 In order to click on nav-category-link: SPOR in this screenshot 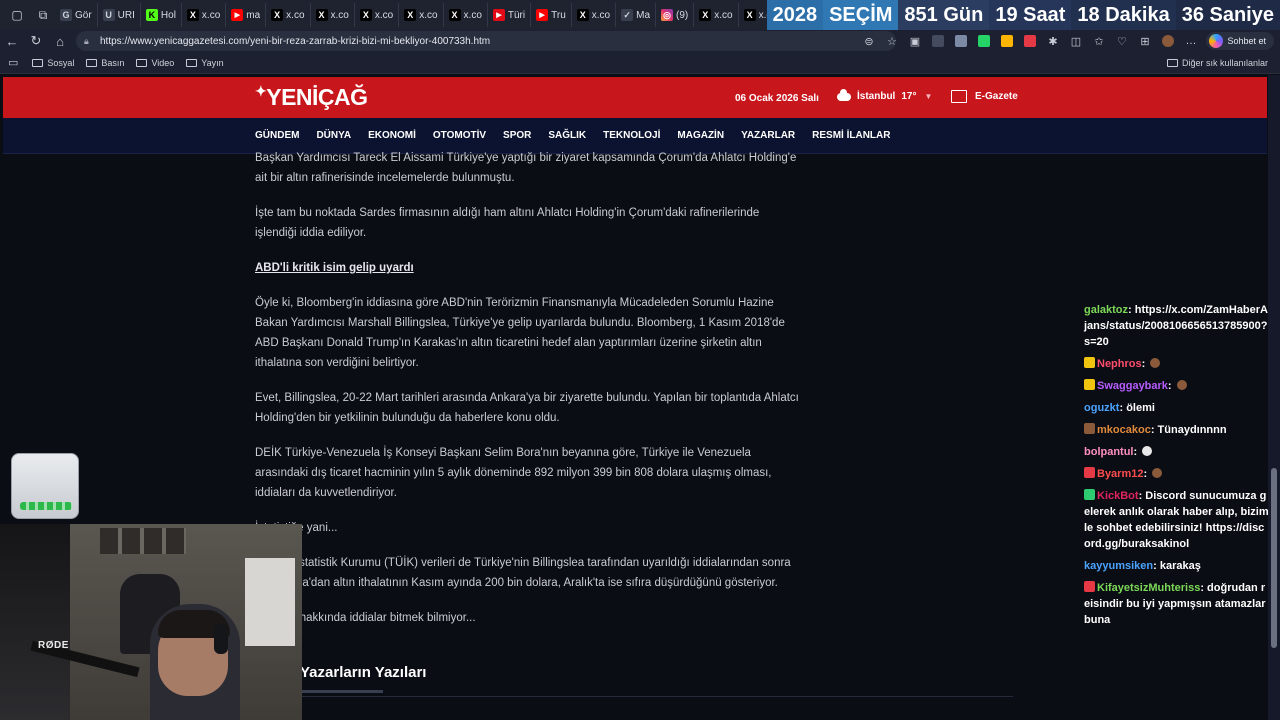, I will do `click(517, 135)`.